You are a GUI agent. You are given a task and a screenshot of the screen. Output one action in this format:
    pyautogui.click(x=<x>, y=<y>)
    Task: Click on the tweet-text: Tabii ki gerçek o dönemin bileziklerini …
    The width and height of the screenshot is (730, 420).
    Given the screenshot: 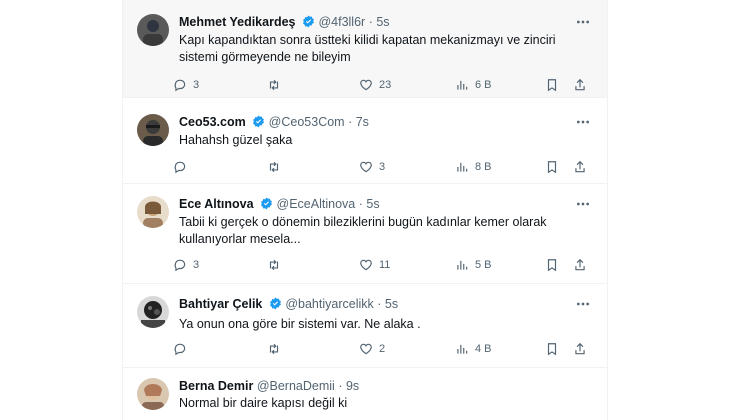 What is the action you would take?
    pyautogui.click(x=363, y=230)
    